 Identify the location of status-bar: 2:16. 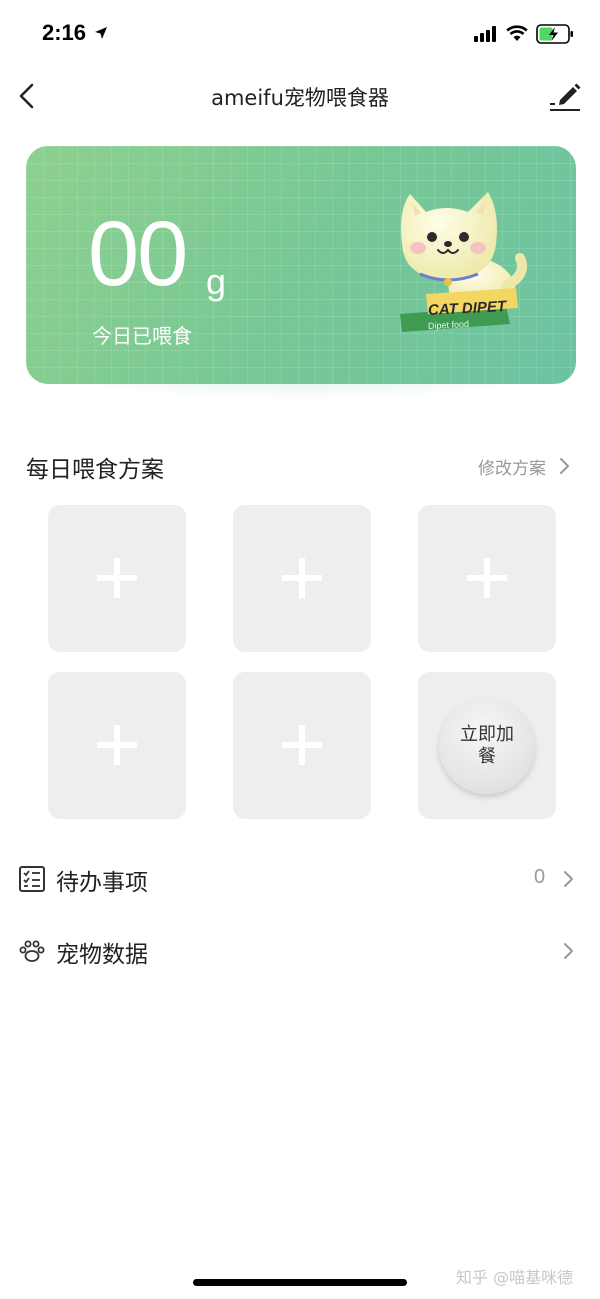
(300, 35).